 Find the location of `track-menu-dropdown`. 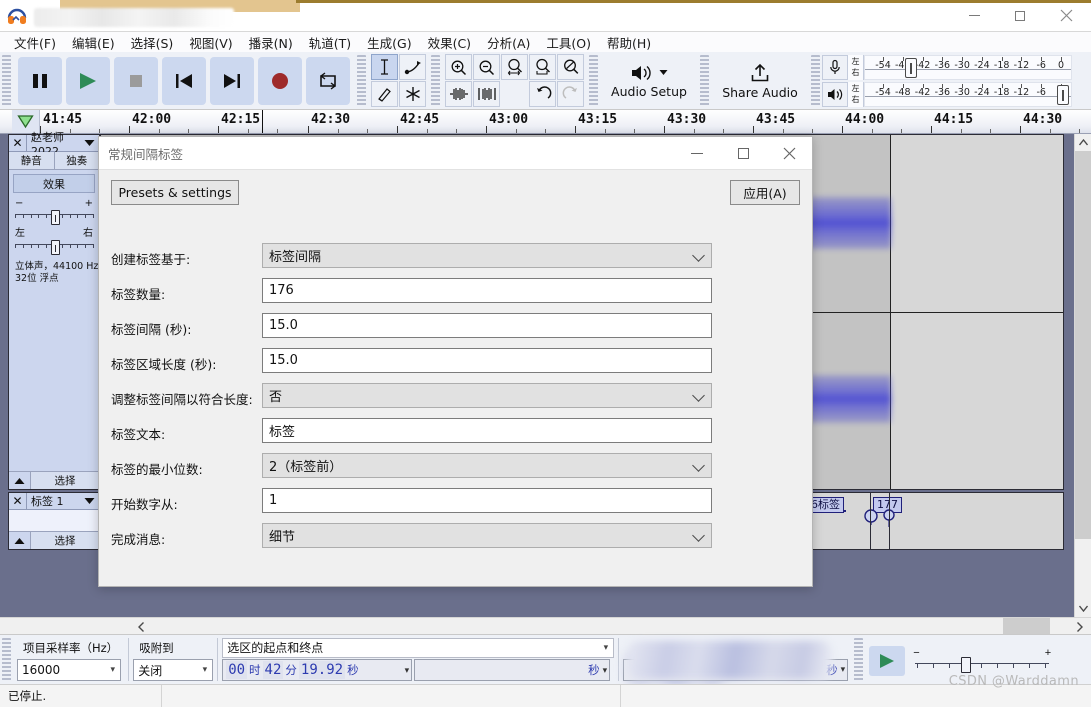

track-menu-dropdown is located at coordinates (89, 143).